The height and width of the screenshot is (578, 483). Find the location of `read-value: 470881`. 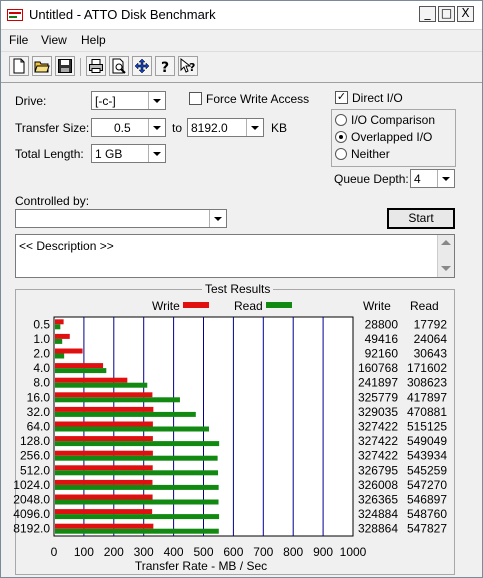

read-value: 470881 is located at coordinates (427, 412).